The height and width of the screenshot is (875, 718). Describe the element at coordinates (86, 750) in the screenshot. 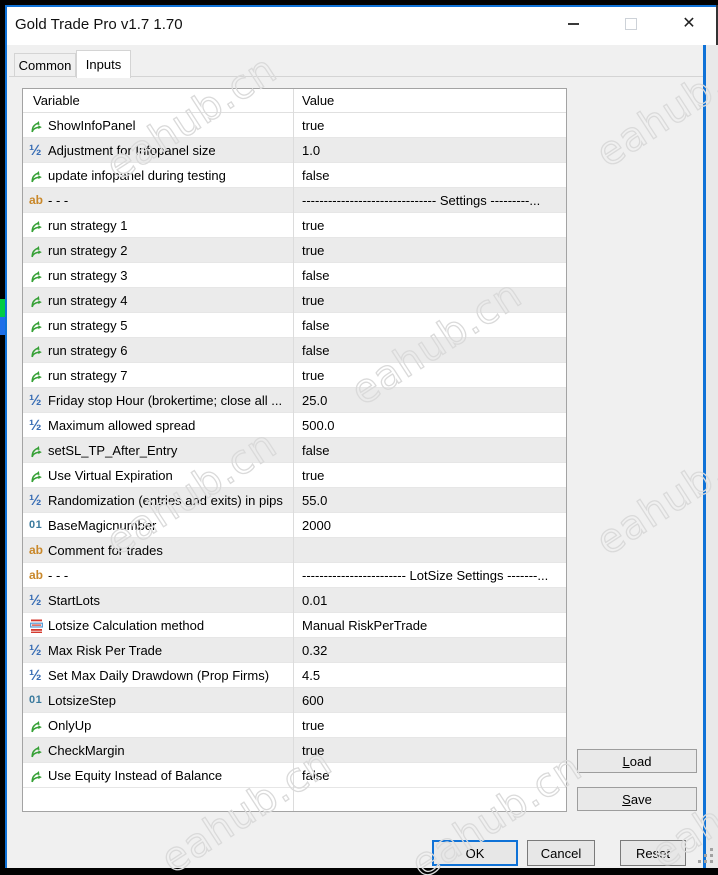

I see `param-label: CheckMargin` at that location.